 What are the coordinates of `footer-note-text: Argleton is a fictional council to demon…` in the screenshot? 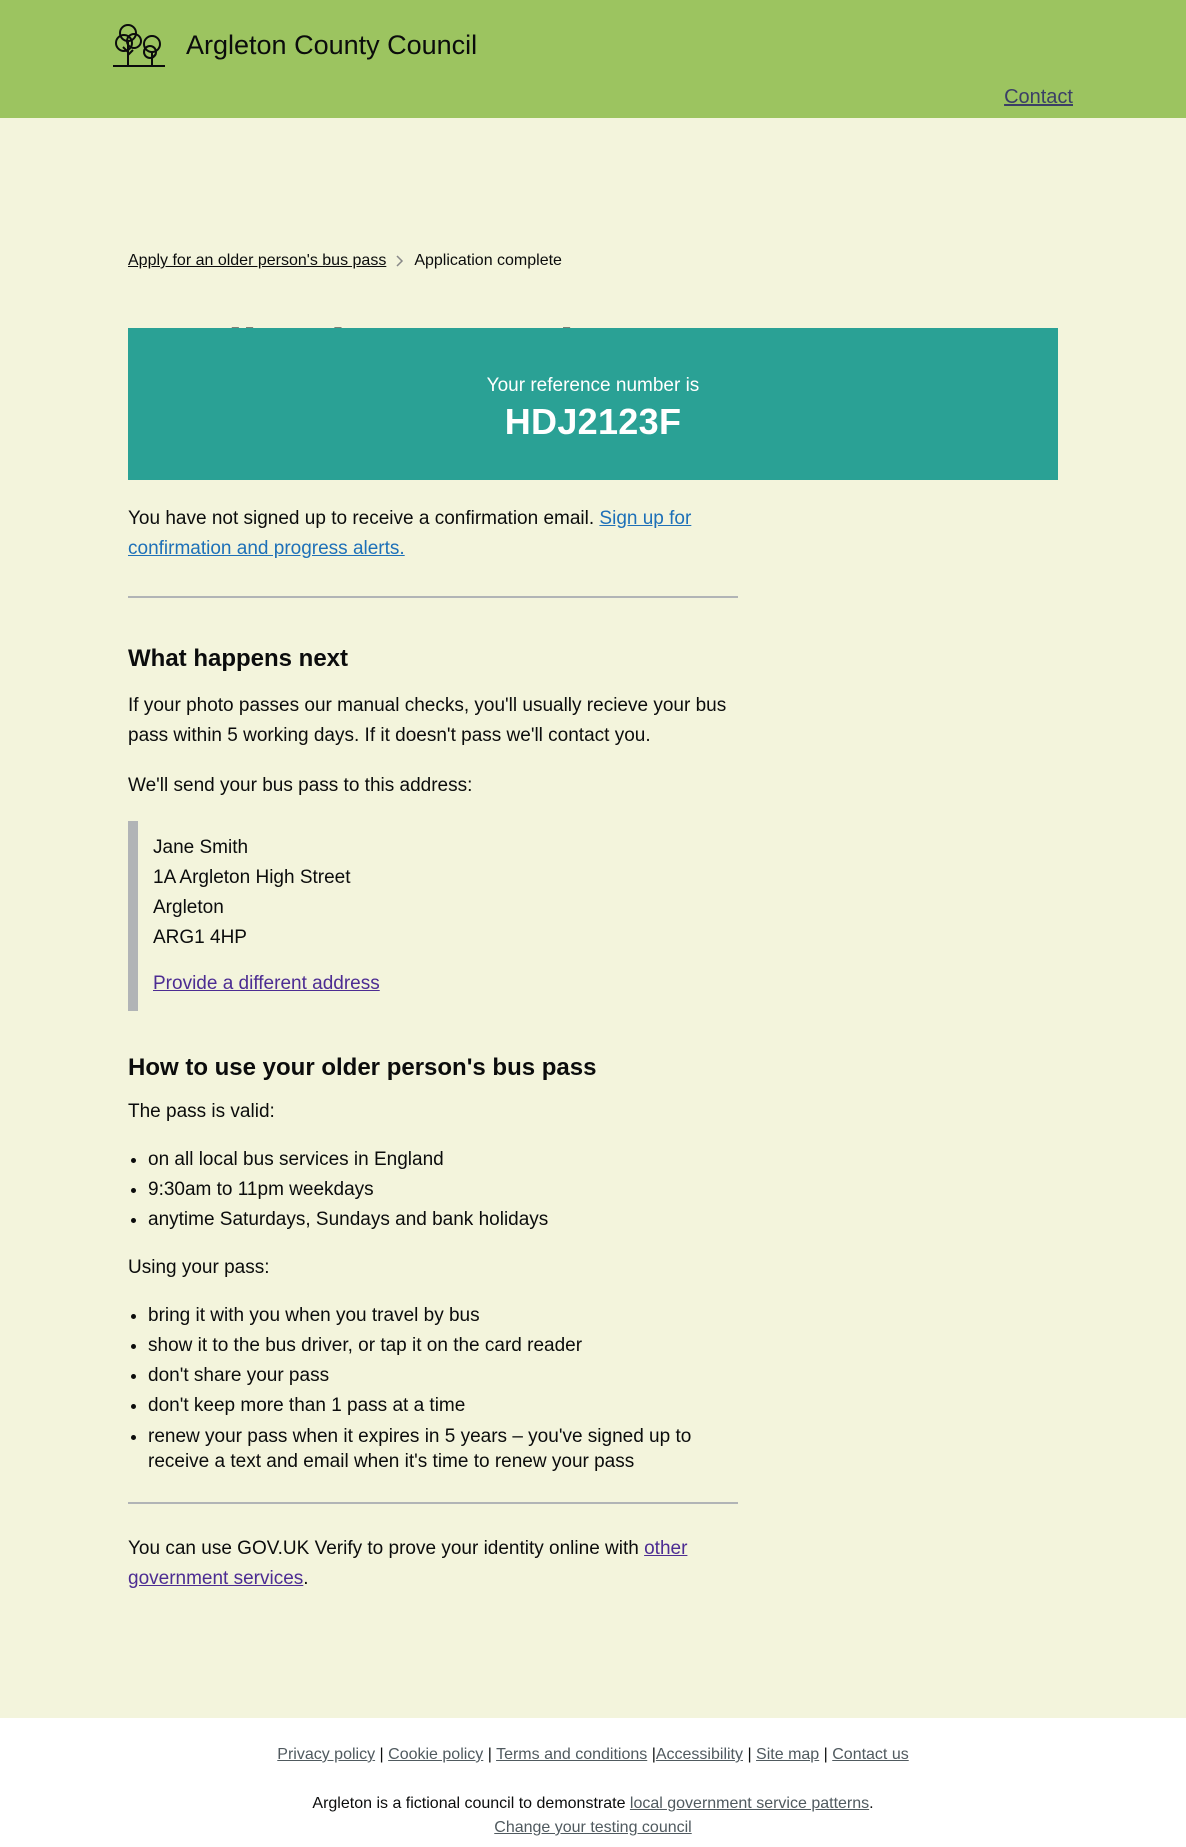 It's located at (471, 1803).